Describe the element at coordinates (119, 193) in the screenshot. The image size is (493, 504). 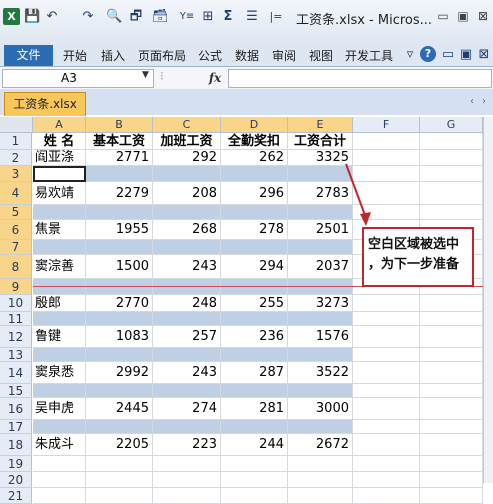
I see `cell-b4: 2279` at that location.